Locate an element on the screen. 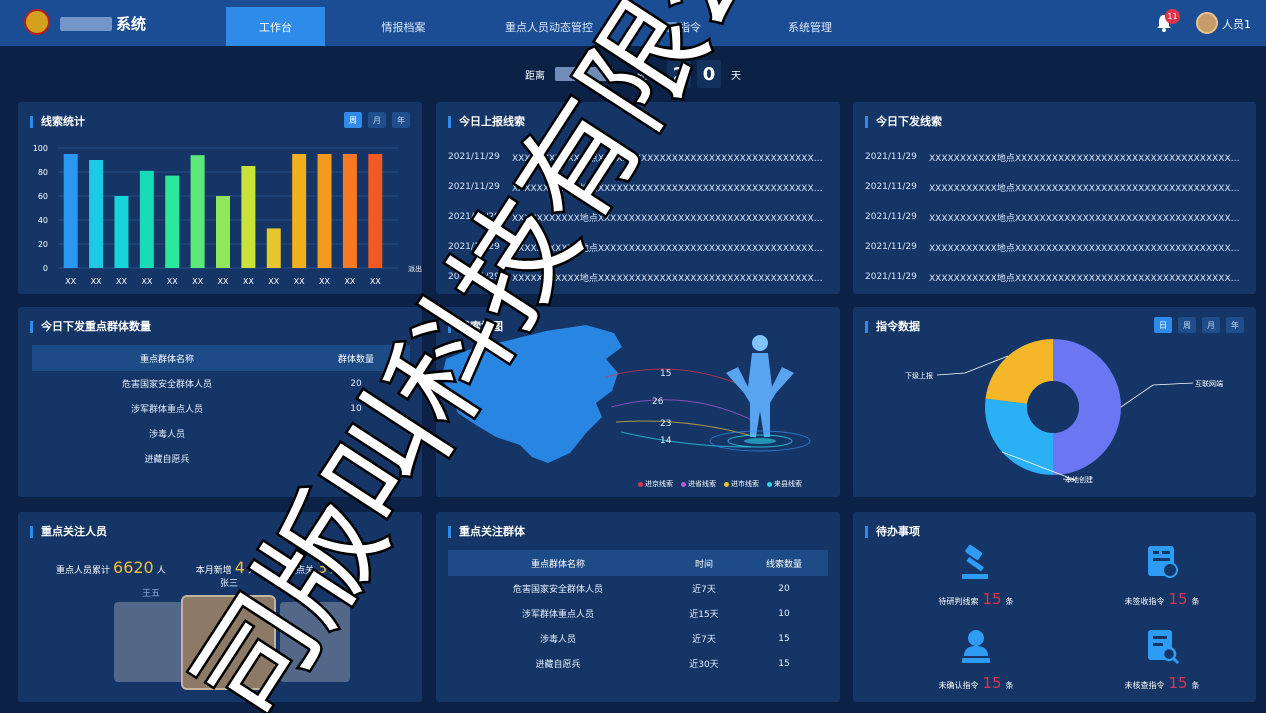 The height and width of the screenshot is (713, 1266). clue-count-cell: 20 is located at coordinates (784, 588).